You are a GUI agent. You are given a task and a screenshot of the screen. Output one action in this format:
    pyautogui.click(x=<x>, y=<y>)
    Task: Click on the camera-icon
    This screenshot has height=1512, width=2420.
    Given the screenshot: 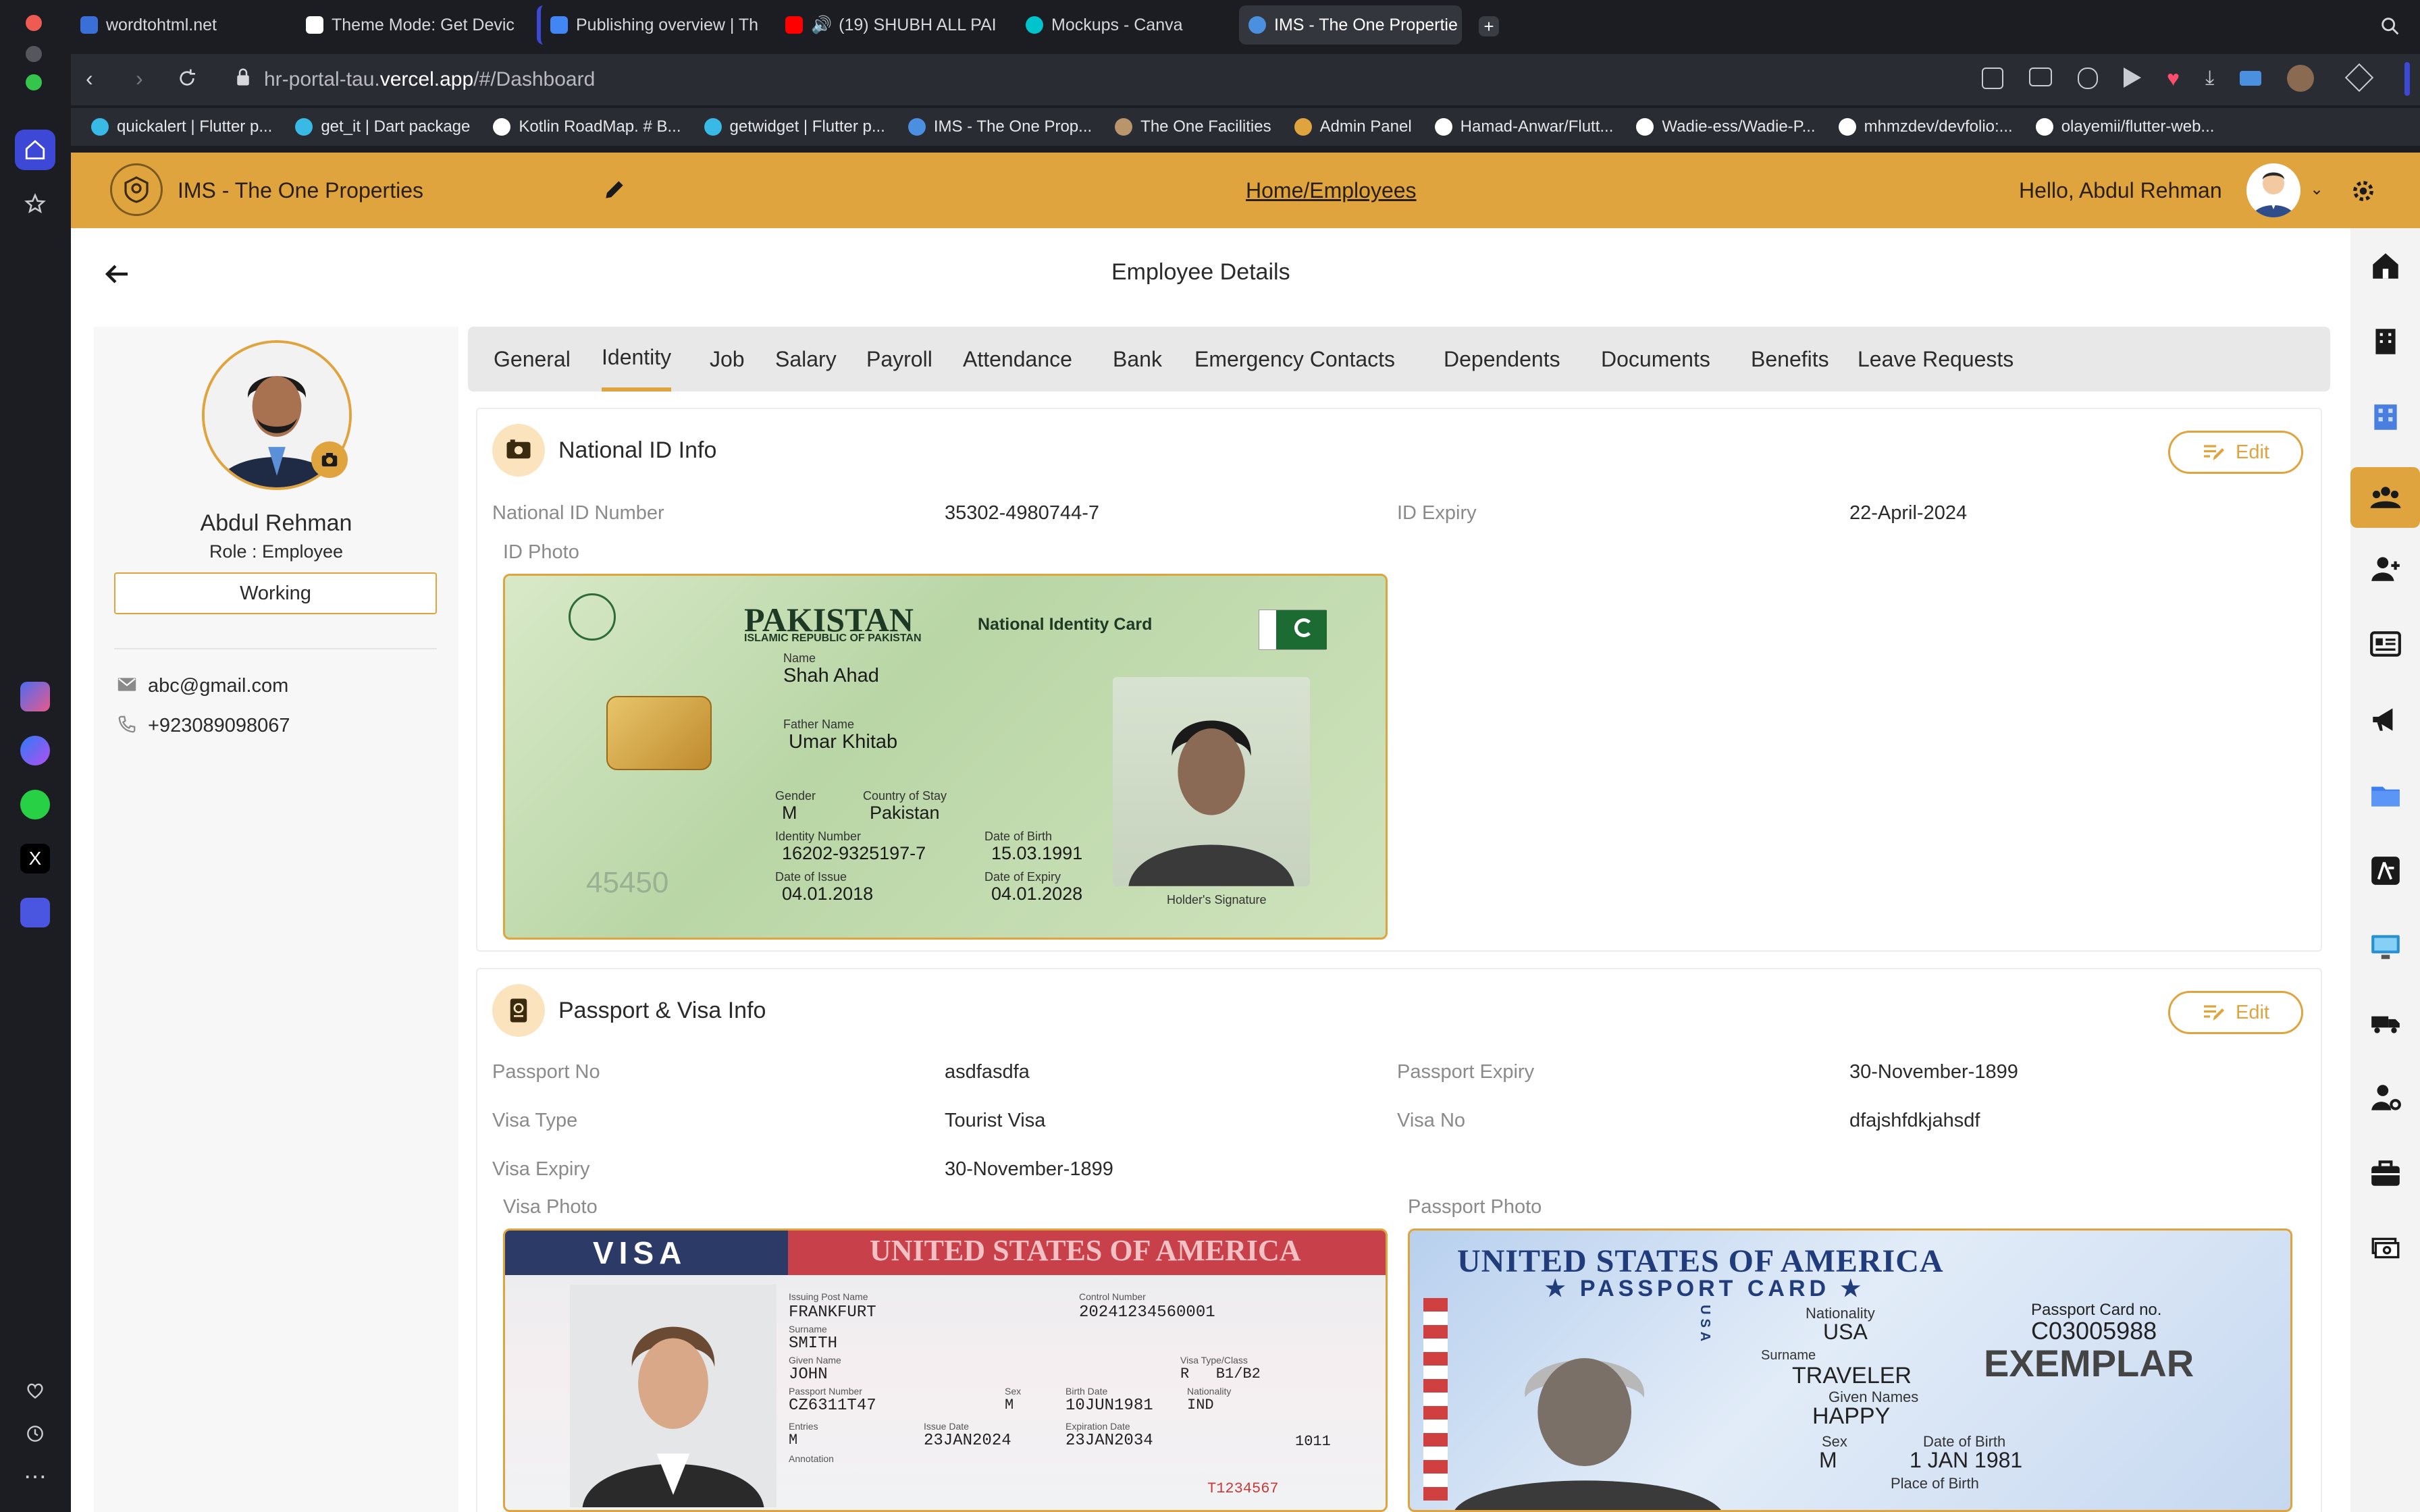 What is the action you would take?
    pyautogui.click(x=2040, y=77)
    